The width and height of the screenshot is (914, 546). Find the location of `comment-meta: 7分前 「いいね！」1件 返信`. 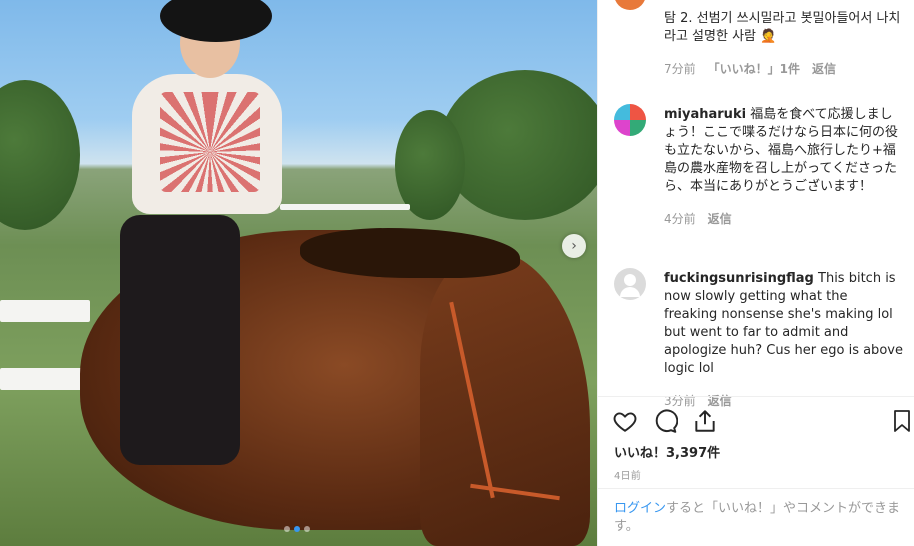

comment-meta: 7分前 「いいね！」1件 返信 is located at coordinates (784, 68).